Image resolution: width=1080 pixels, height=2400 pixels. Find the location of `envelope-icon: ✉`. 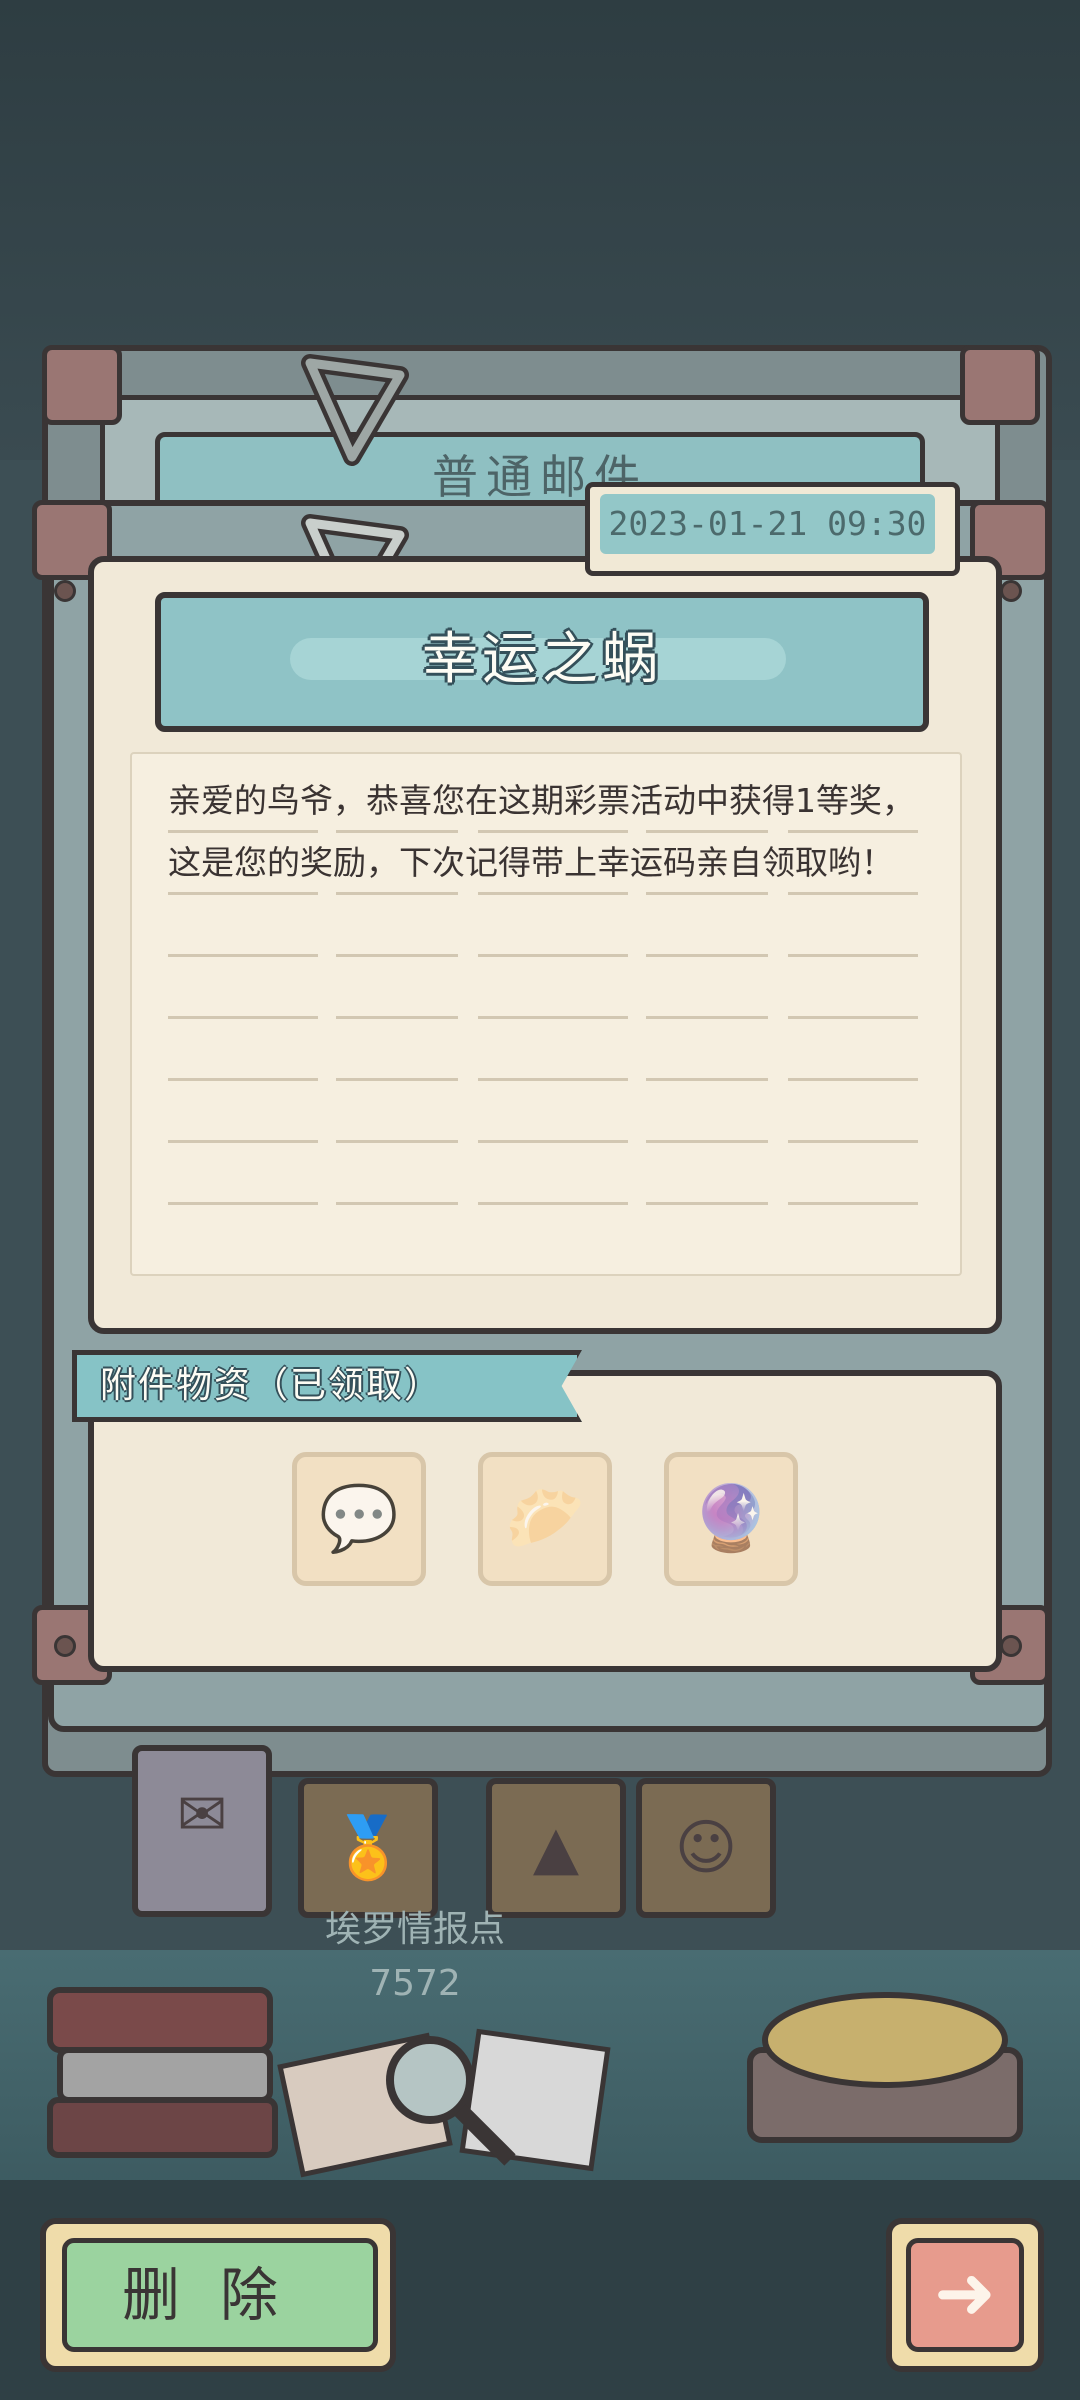

envelope-icon: ✉ is located at coordinates (202, 1815).